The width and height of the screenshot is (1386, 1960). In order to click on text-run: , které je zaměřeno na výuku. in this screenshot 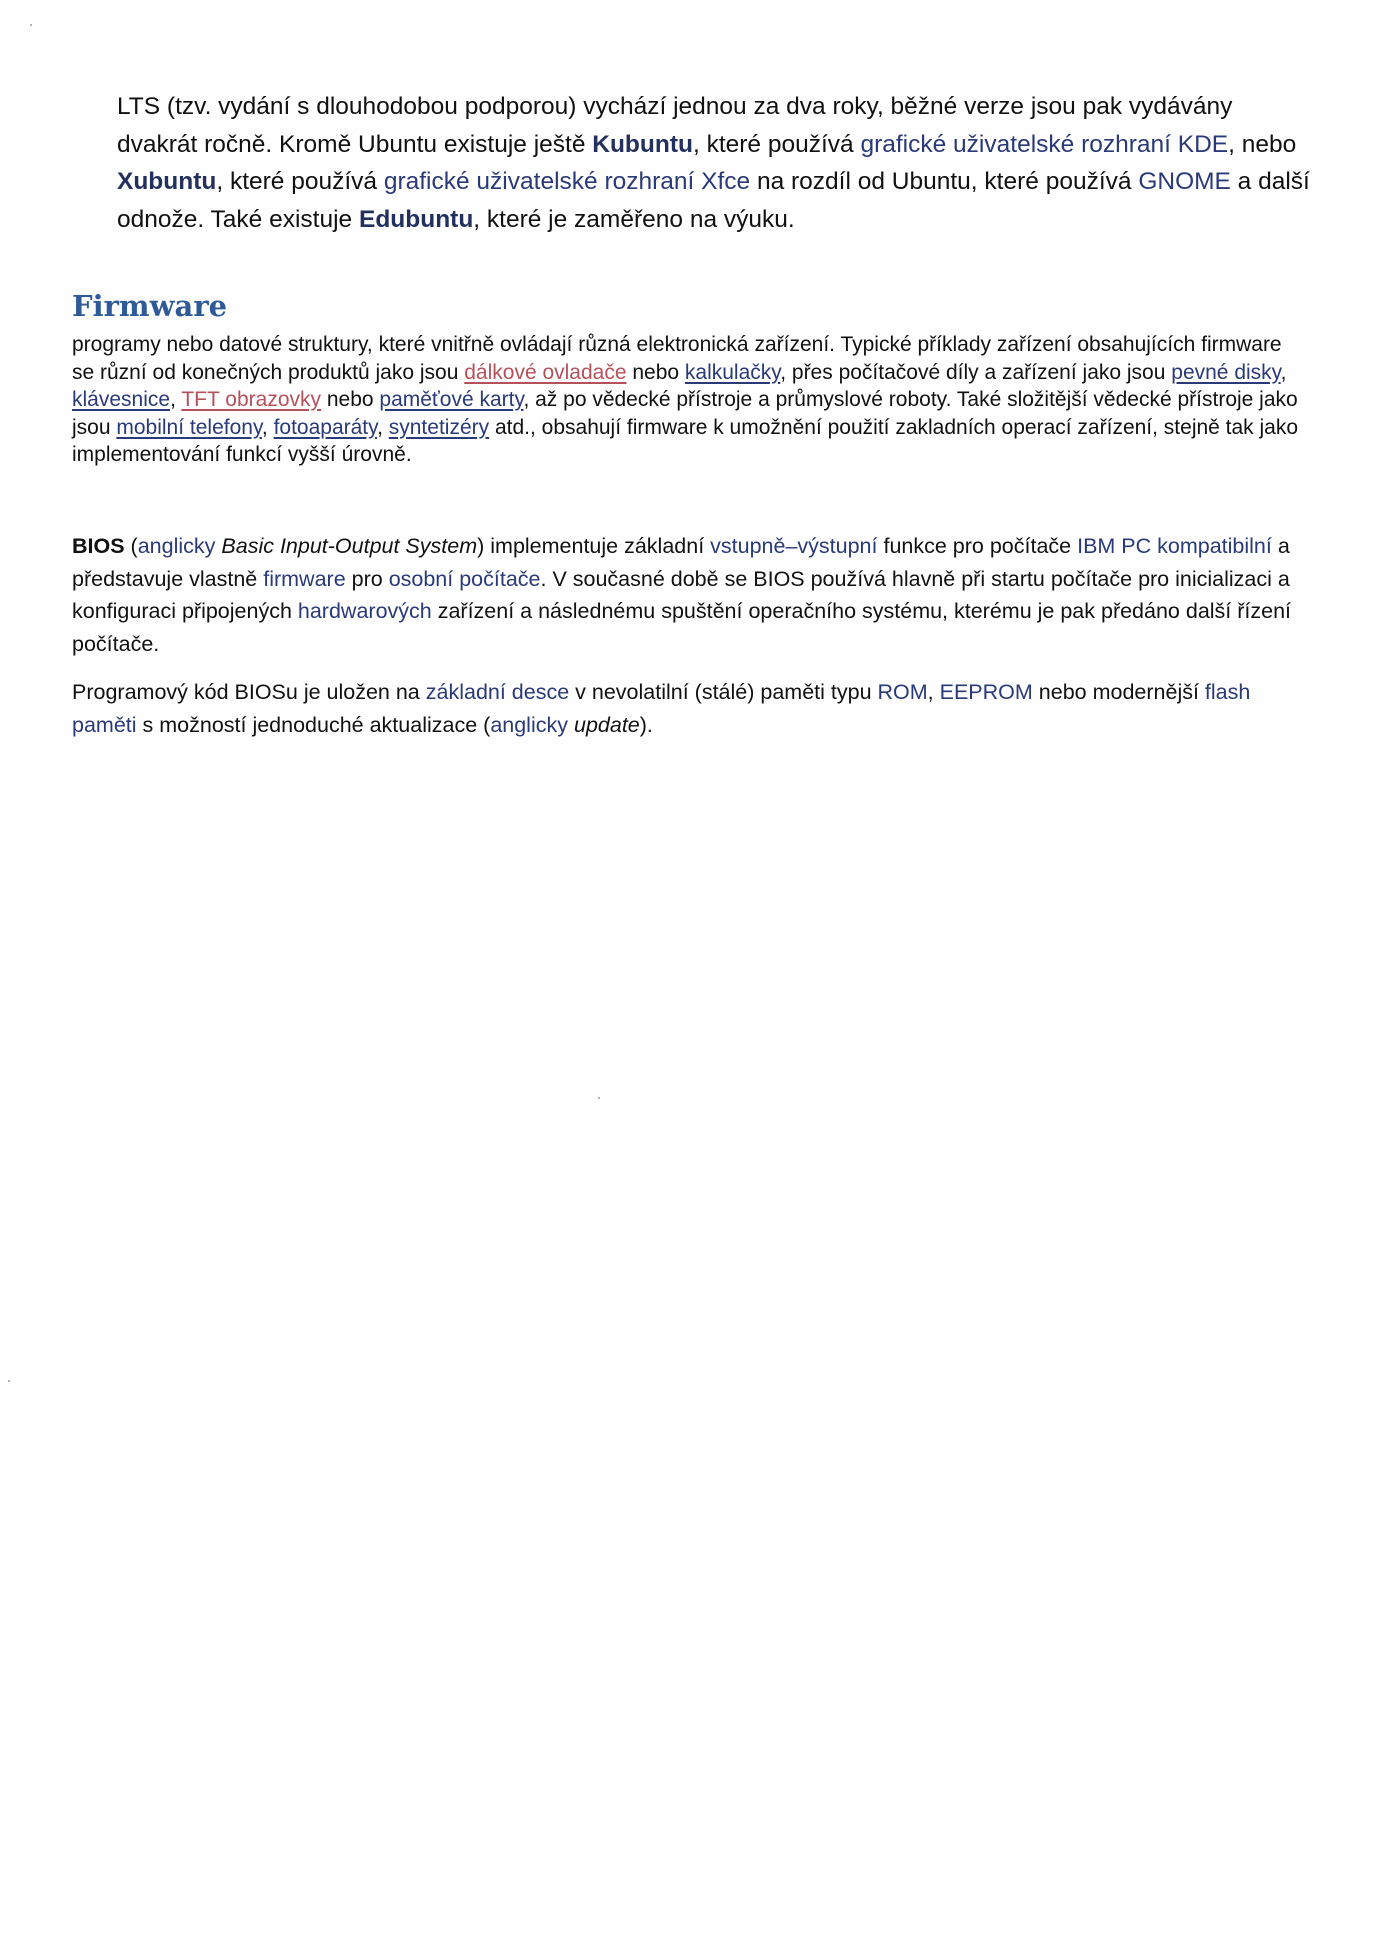, I will do `click(634, 219)`.